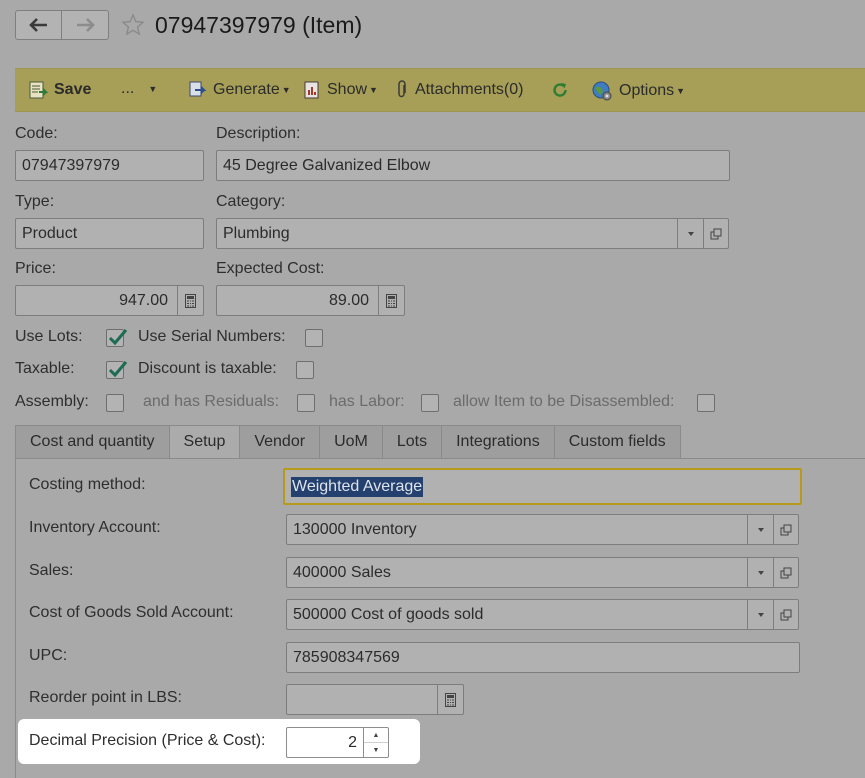 This screenshot has height=778, width=865. Describe the element at coordinates (617, 442) in the screenshot. I see `tab-custom-fields: Custom fields` at that location.